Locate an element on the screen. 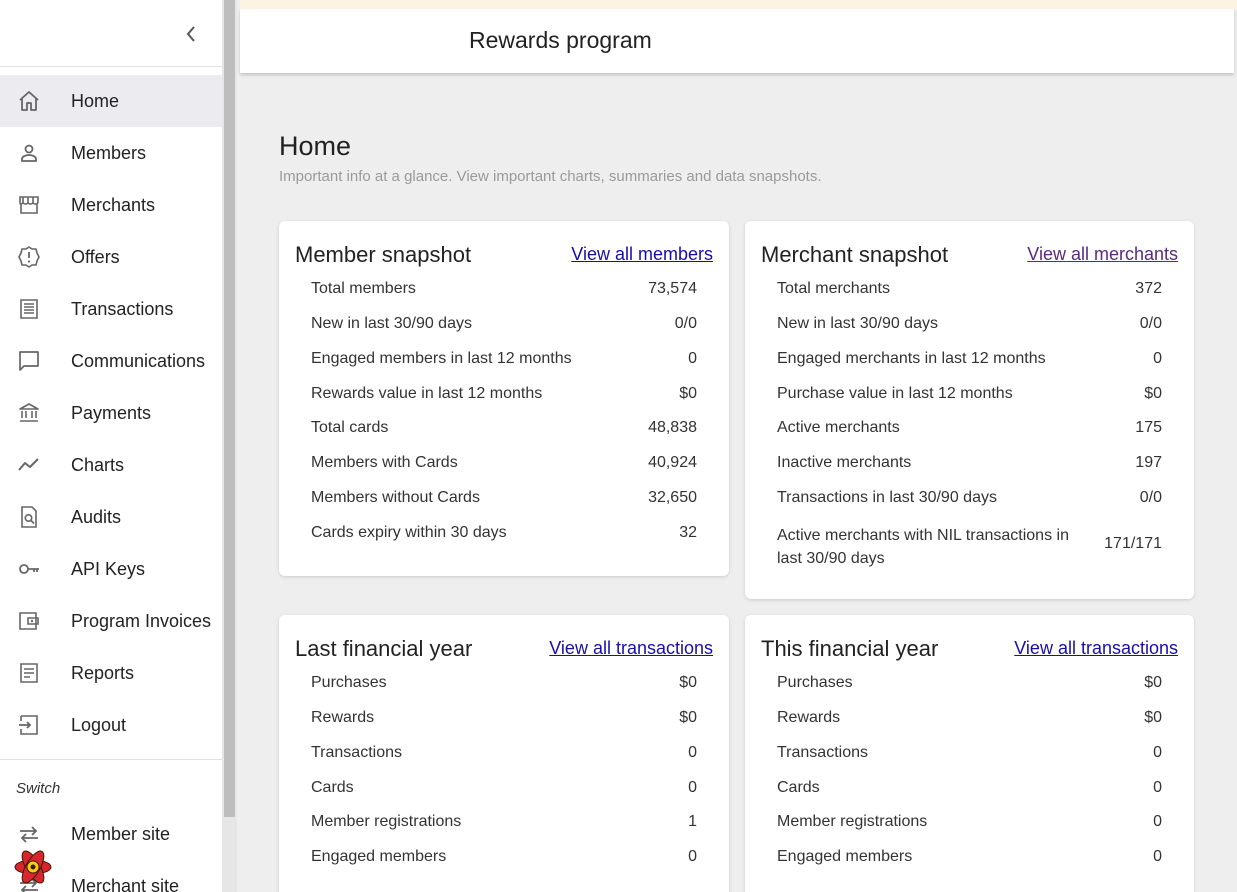 This screenshot has height=892, width=1237. sidebar-item-label: Charts is located at coordinates (98, 465).